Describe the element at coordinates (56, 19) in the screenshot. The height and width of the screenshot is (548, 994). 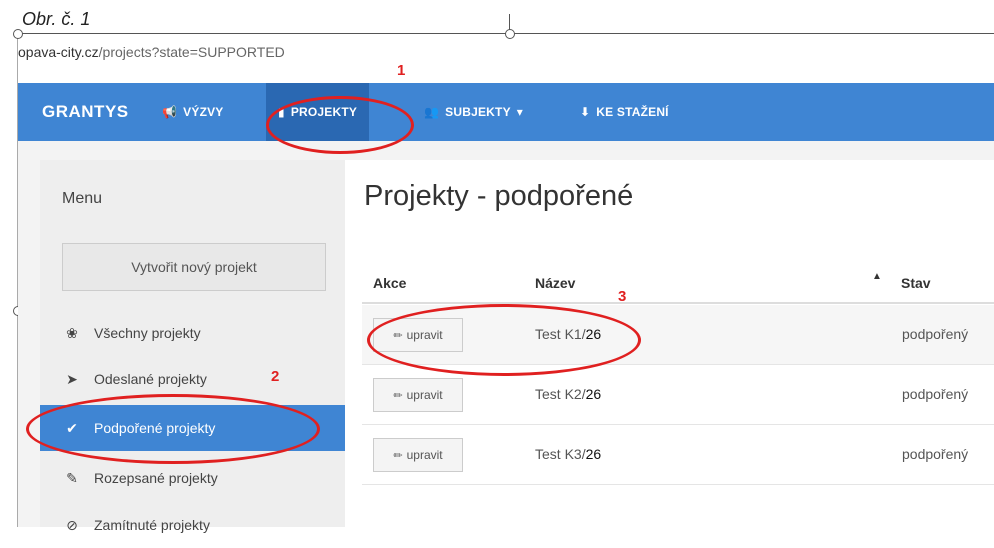
I see `figure-caption: Obr. č. 1` at that location.